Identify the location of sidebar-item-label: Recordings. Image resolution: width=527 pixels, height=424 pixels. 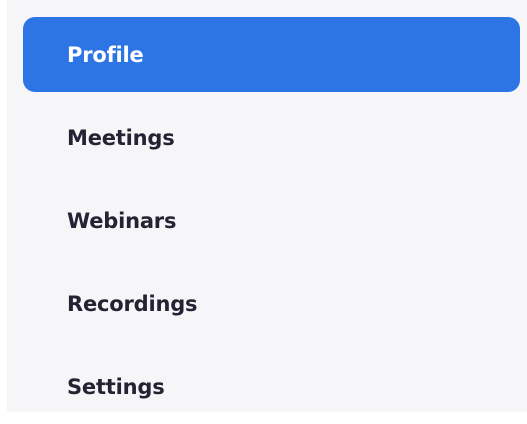
(132, 303).